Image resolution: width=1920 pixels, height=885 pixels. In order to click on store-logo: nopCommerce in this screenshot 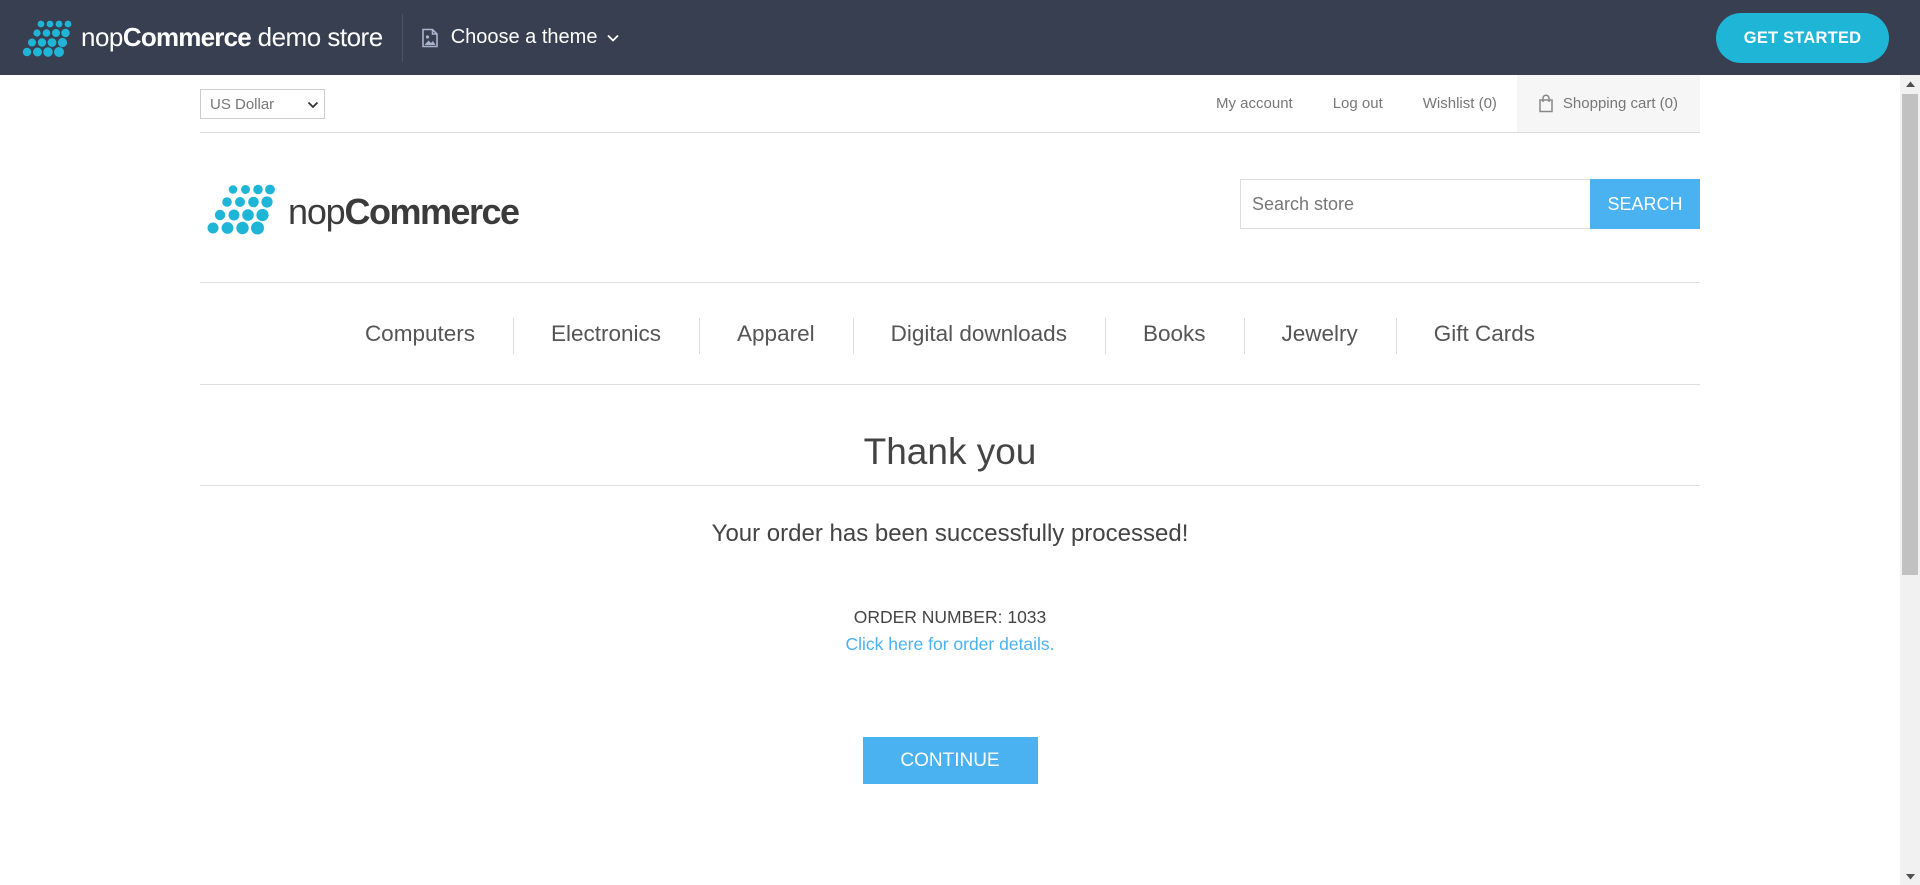, I will do `click(362, 211)`.